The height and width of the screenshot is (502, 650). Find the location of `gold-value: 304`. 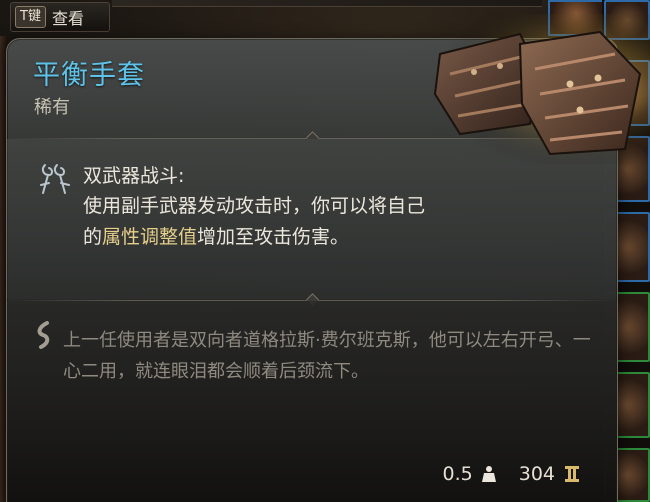

gold-value: 304 is located at coordinates (536, 474).